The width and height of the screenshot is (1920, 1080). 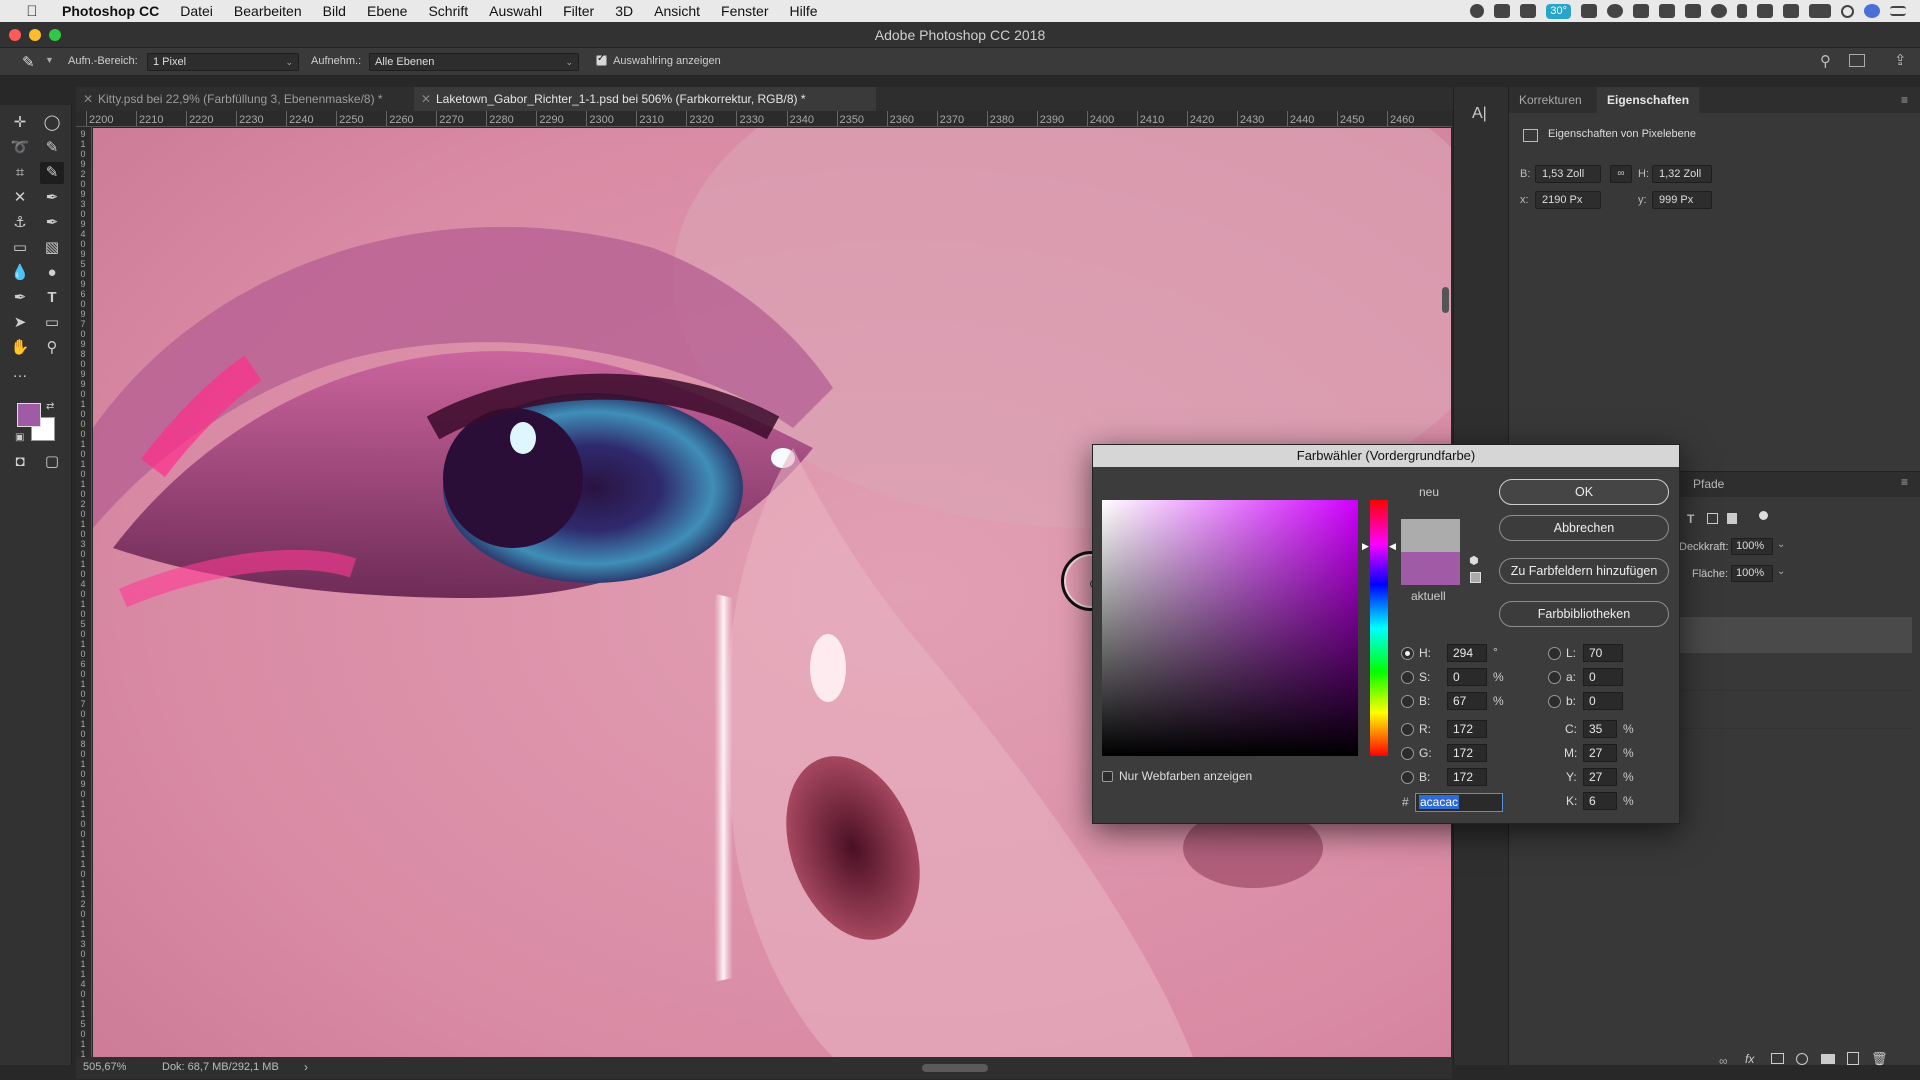 What do you see at coordinates (52, 173) in the screenshot?
I see `eyedropper-tool-icon: ✎` at bounding box center [52, 173].